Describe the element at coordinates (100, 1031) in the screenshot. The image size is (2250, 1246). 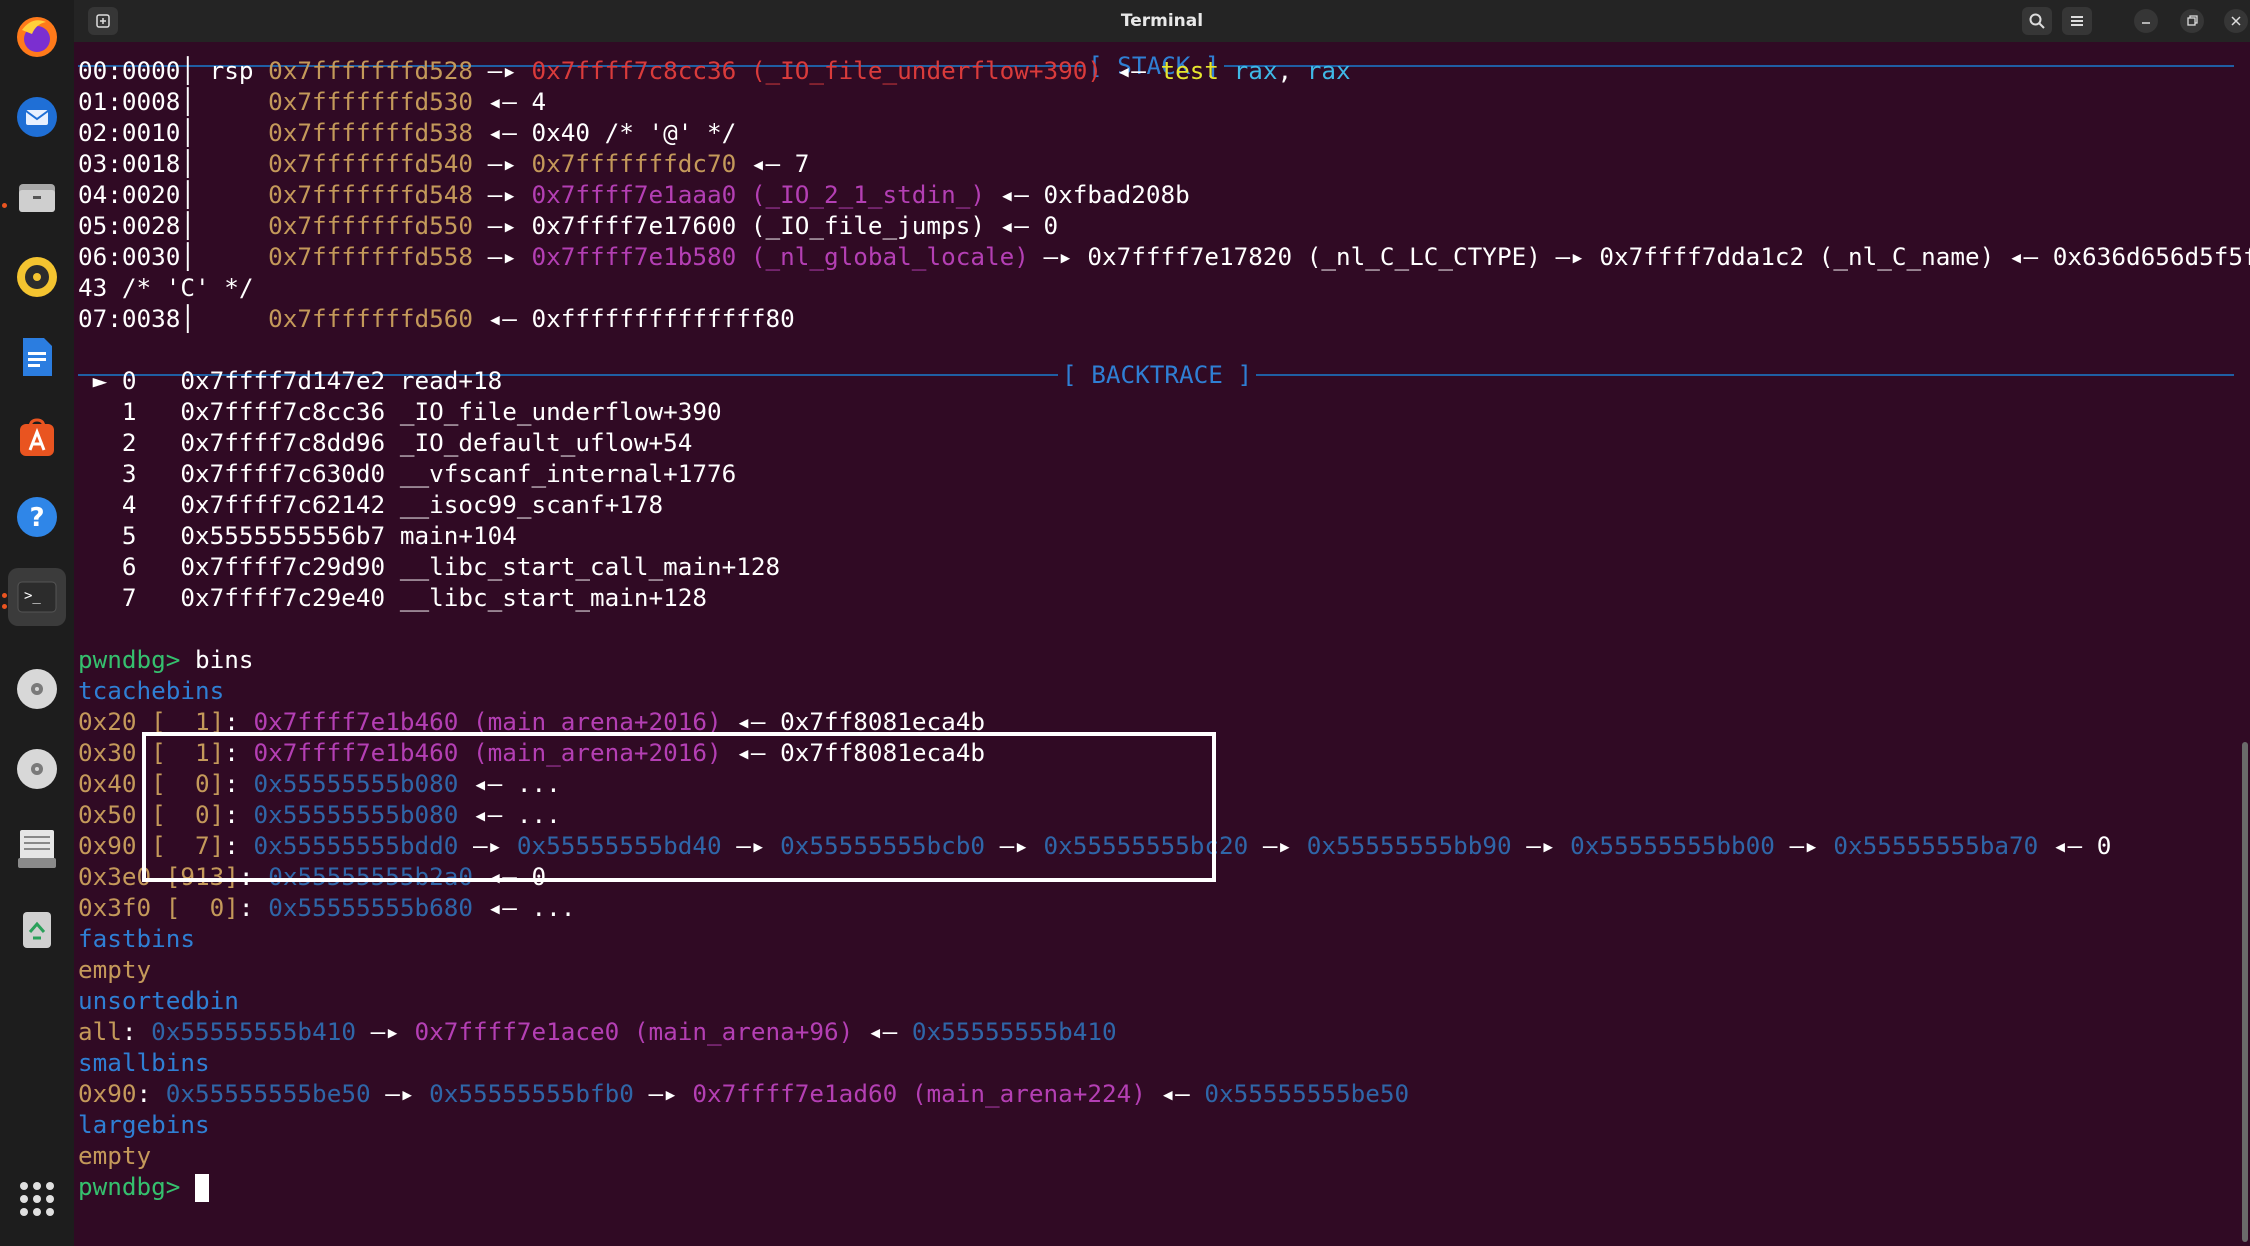
I see `terminal-text: all` at that location.